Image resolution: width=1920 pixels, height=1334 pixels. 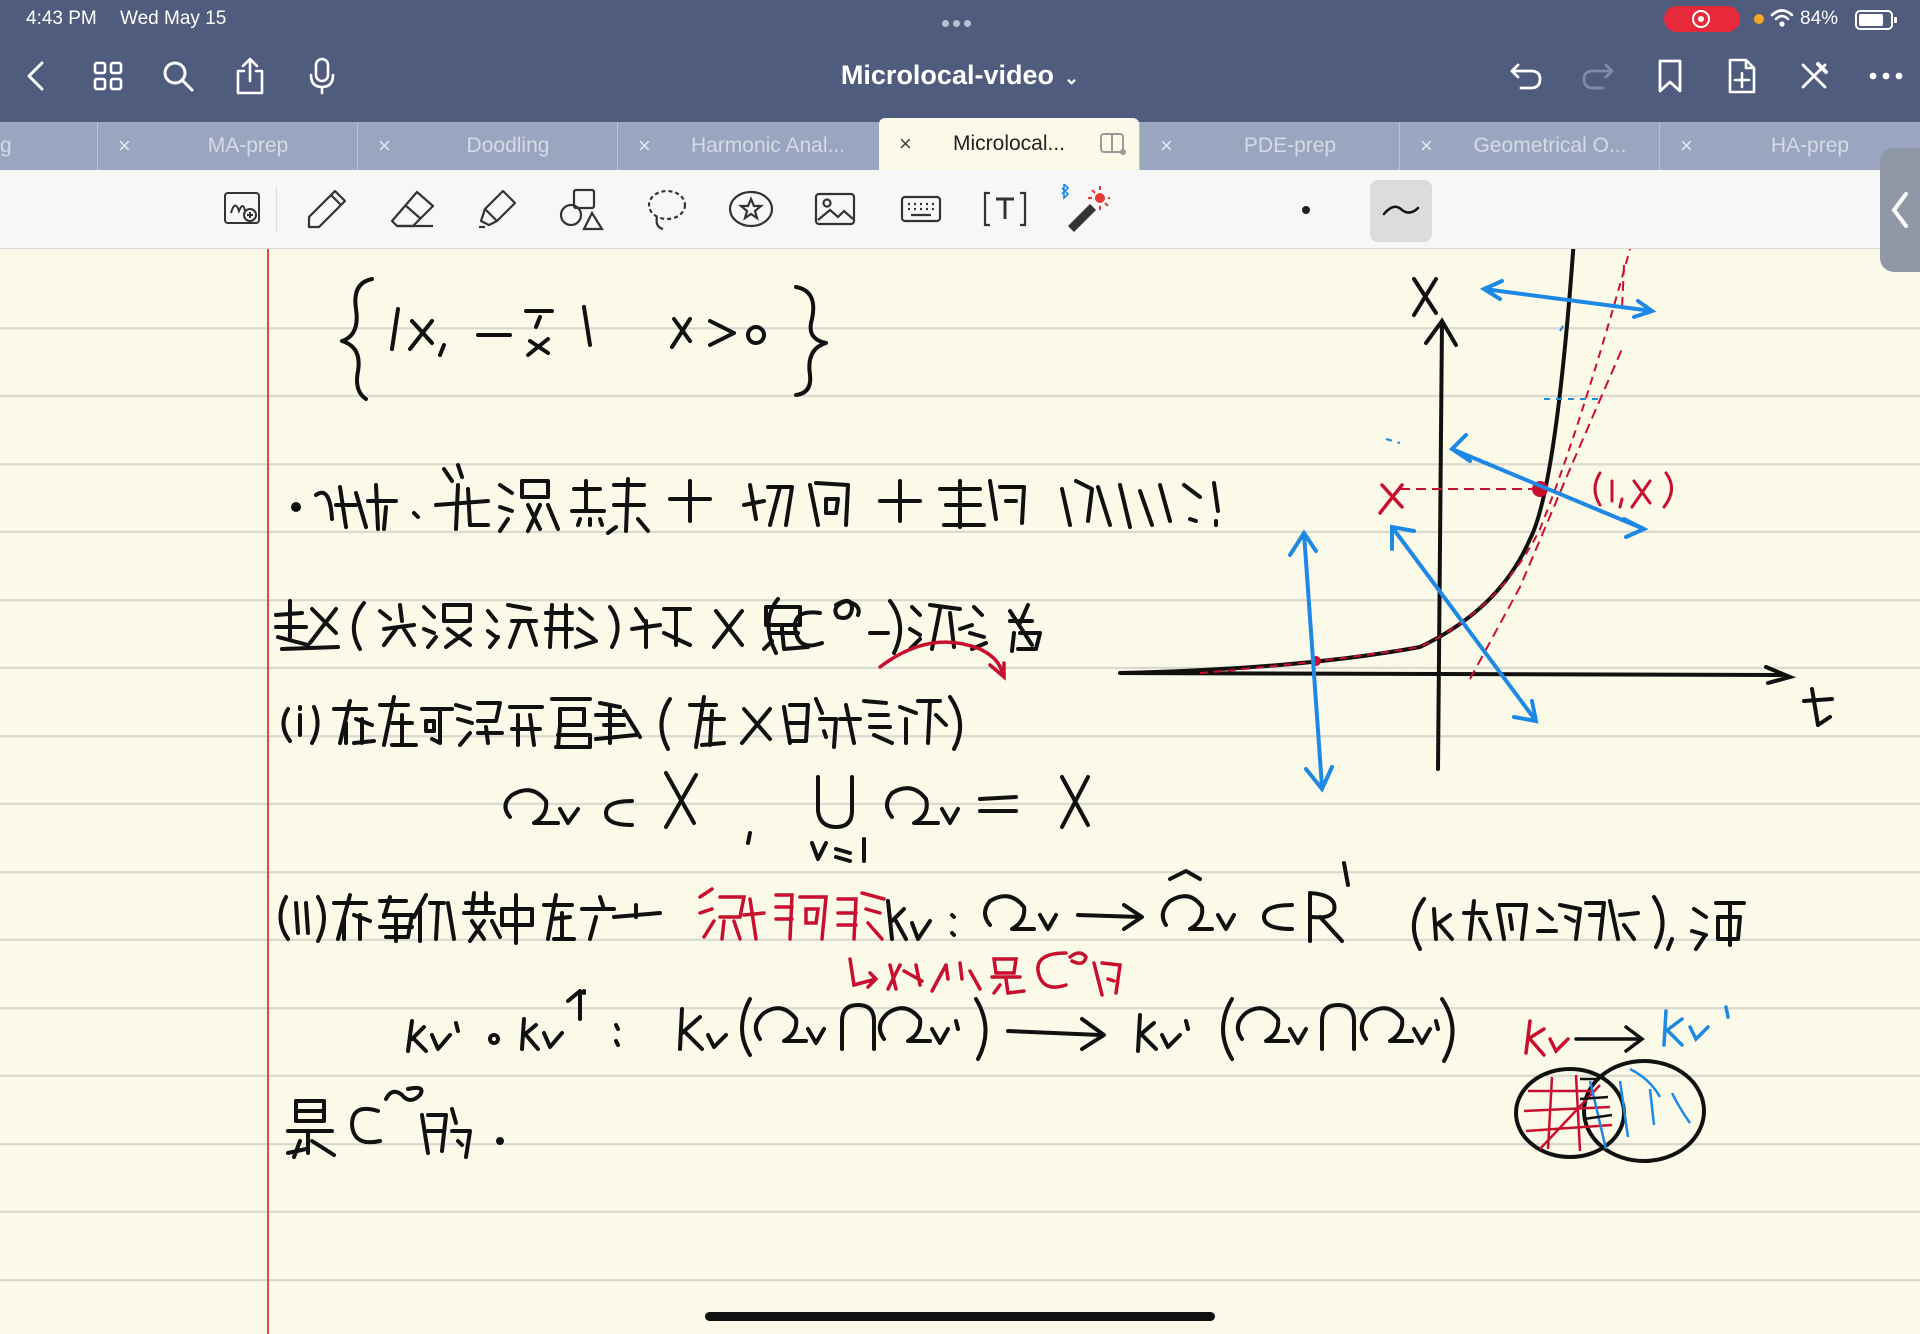 What do you see at coordinates (1113, 144) in the screenshot?
I see `split-view-icon` at bounding box center [1113, 144].